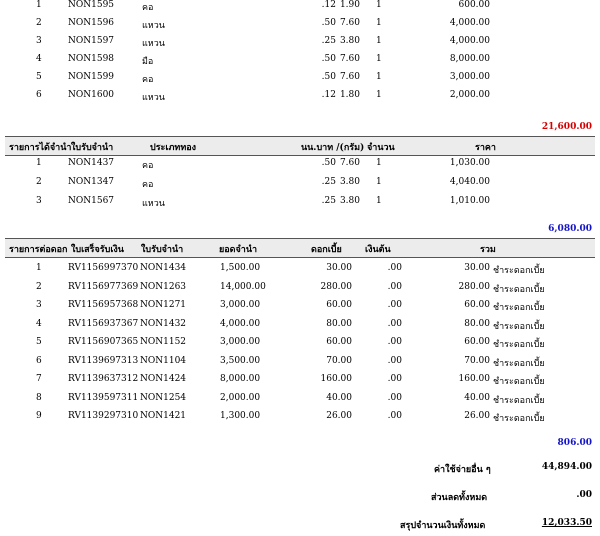  I want to click on weight-gram: 7.60, so click(349, 77).